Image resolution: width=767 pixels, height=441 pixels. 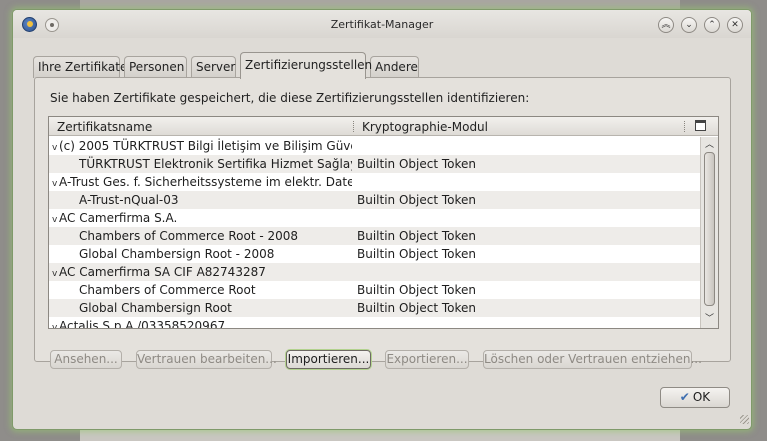 What do you see at coordinates (306, 65) in the screenshot?
I see `tab-zertifizierungsstellen: Zertifizierungsstellen` at bounding box center [306, 65].